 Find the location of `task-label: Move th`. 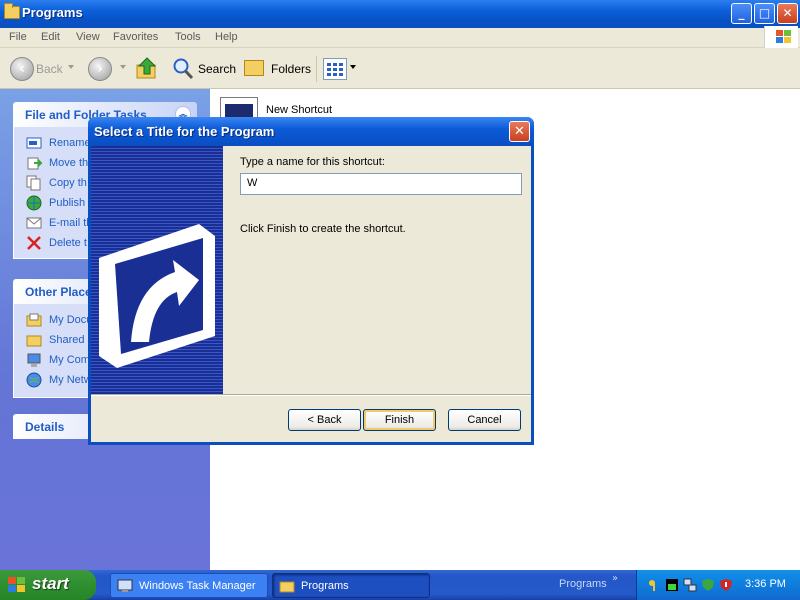

task-label: Move th is located at coordinates (69, 163).